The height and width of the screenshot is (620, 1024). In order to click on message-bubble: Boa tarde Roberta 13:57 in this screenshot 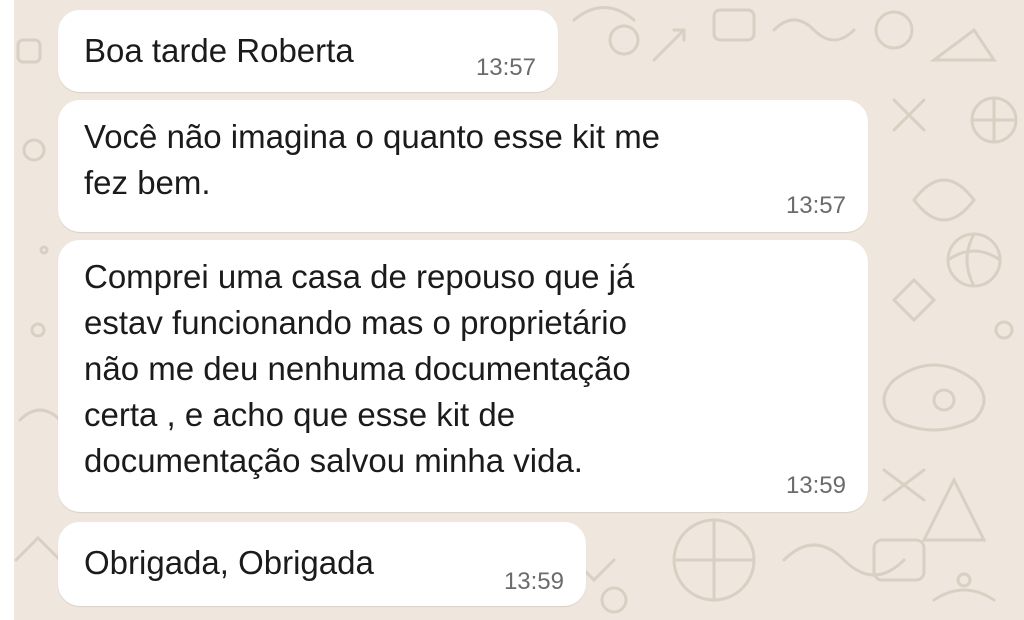, I will do `click(308, 51)`.